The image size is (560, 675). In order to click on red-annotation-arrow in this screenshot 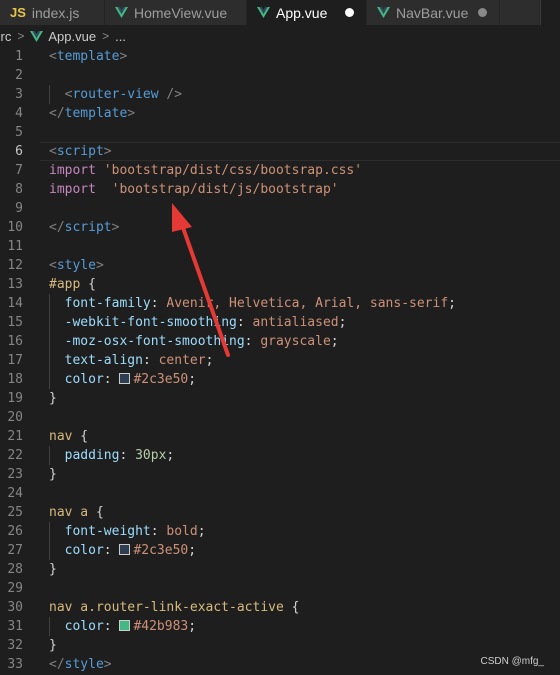, I will do `click(201, 280)`.